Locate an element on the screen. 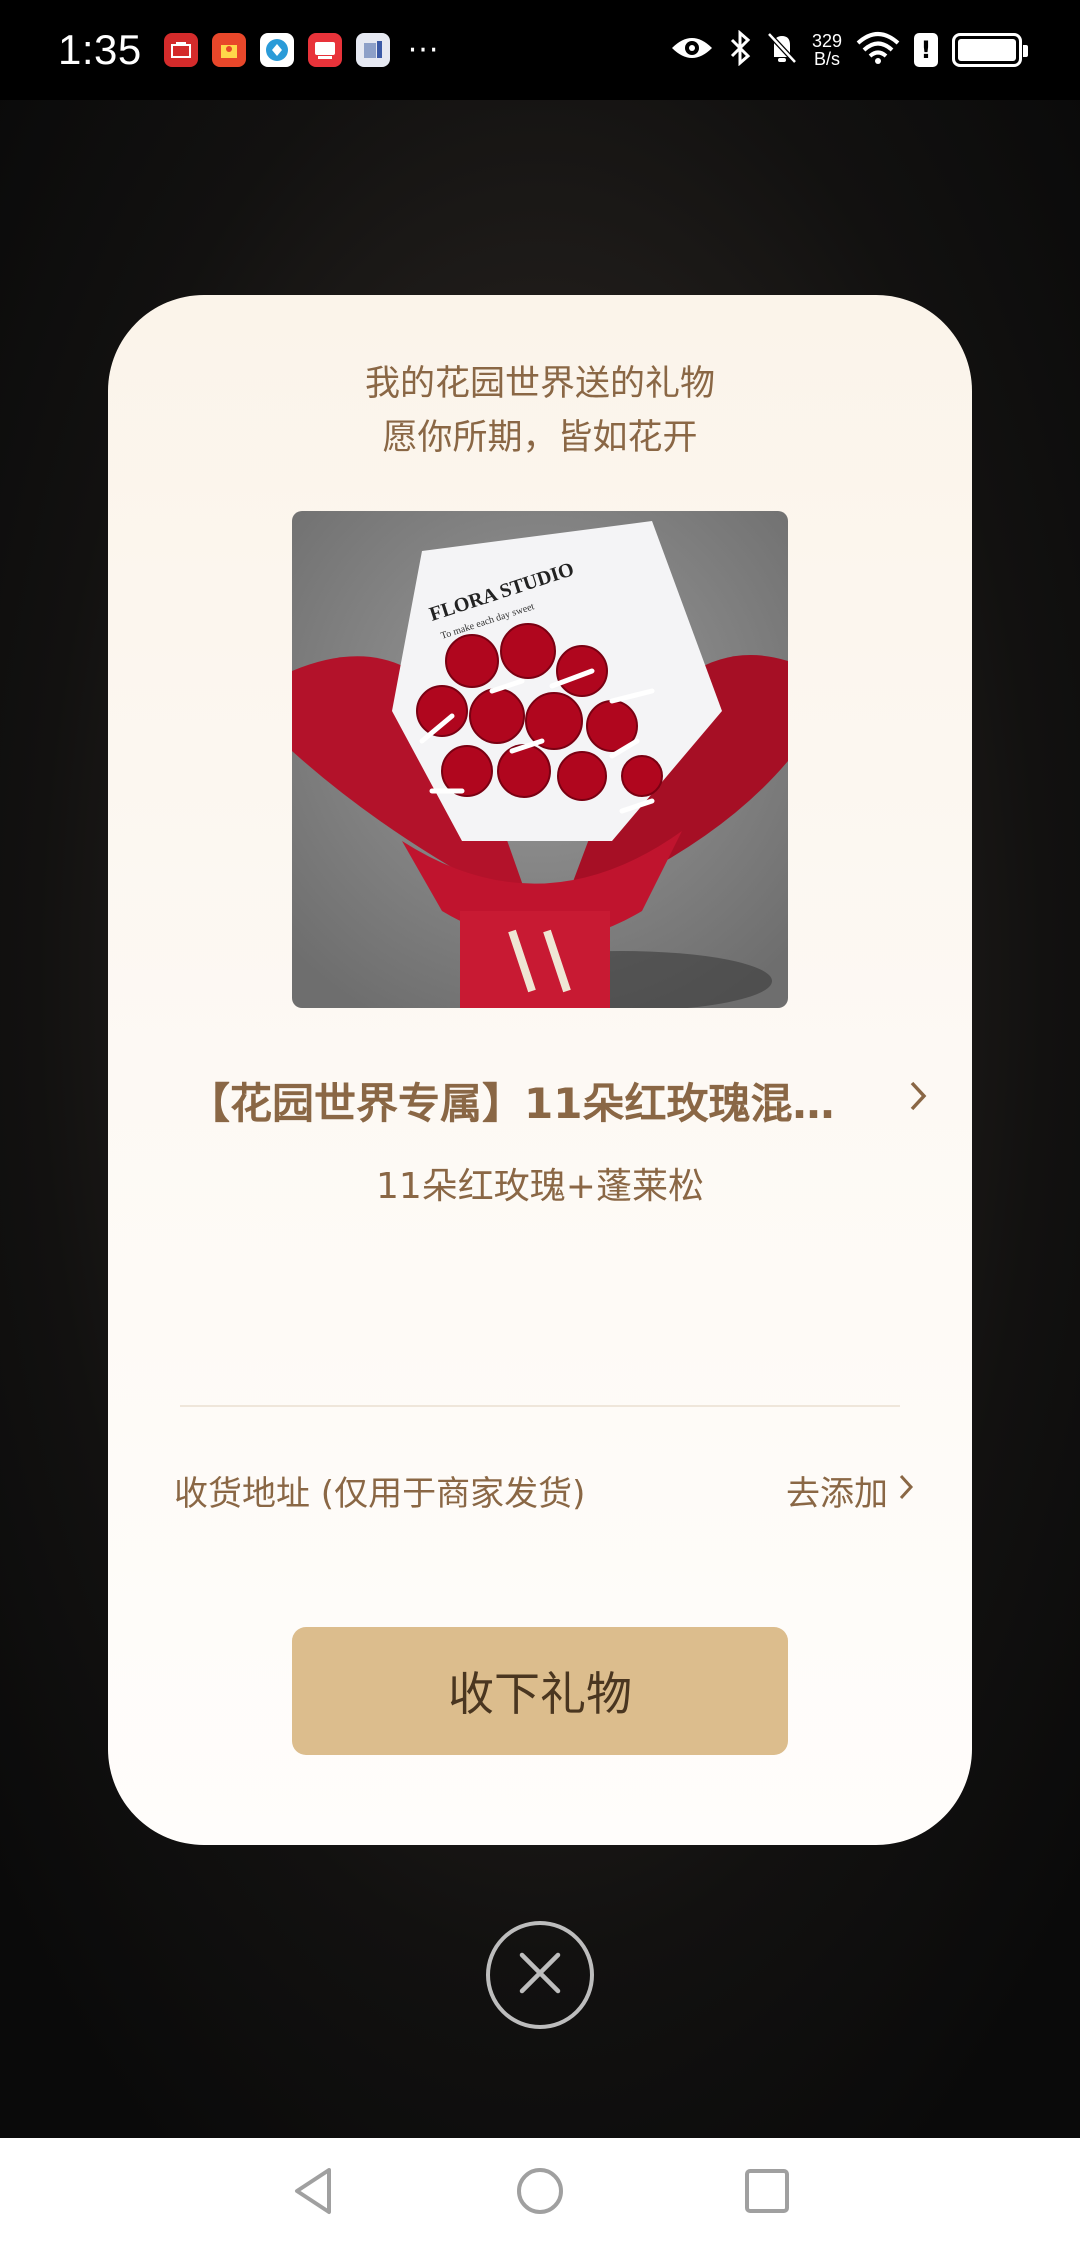  shopping-app-icon is located at coordinates (228, 50).